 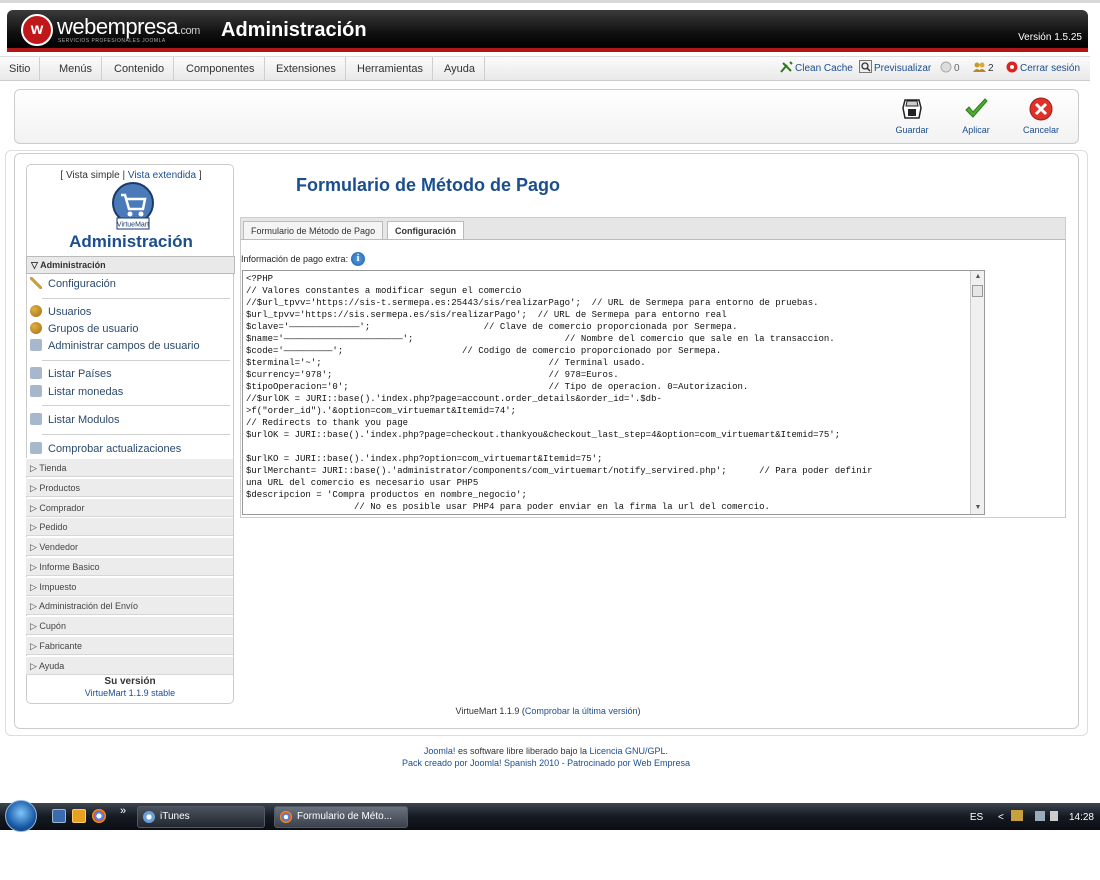 I want to click on logo-tagline: SERVICIOS PROFESIONALES JOOMLA, so click(x=112, y=41).